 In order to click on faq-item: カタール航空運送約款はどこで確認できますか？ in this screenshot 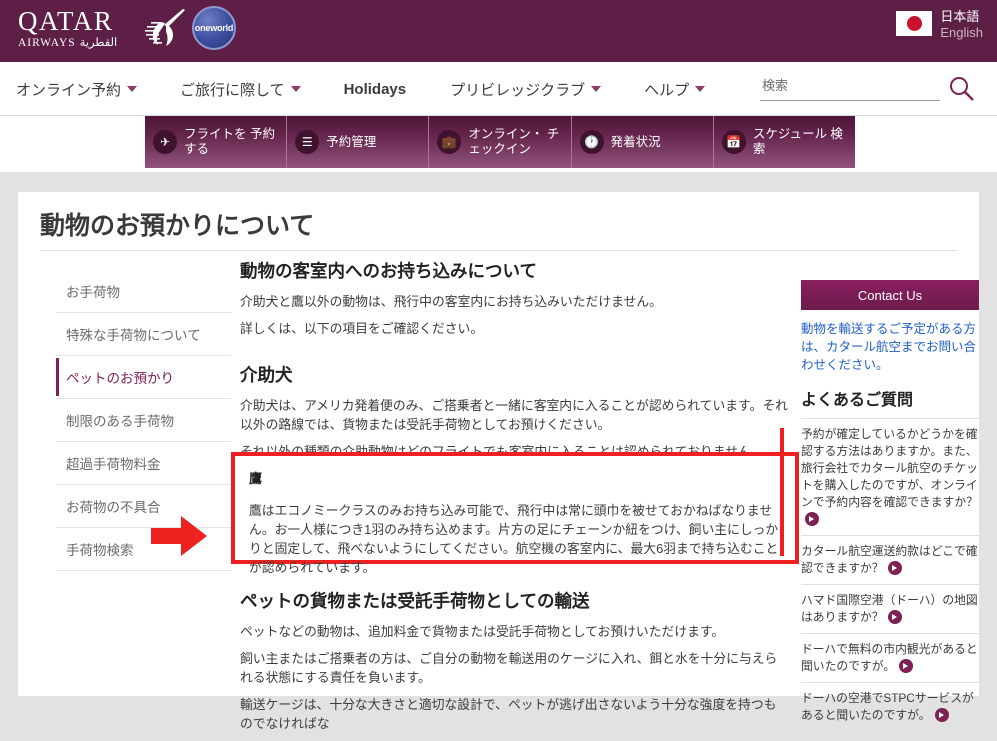, I will do `click(890, 560)`.